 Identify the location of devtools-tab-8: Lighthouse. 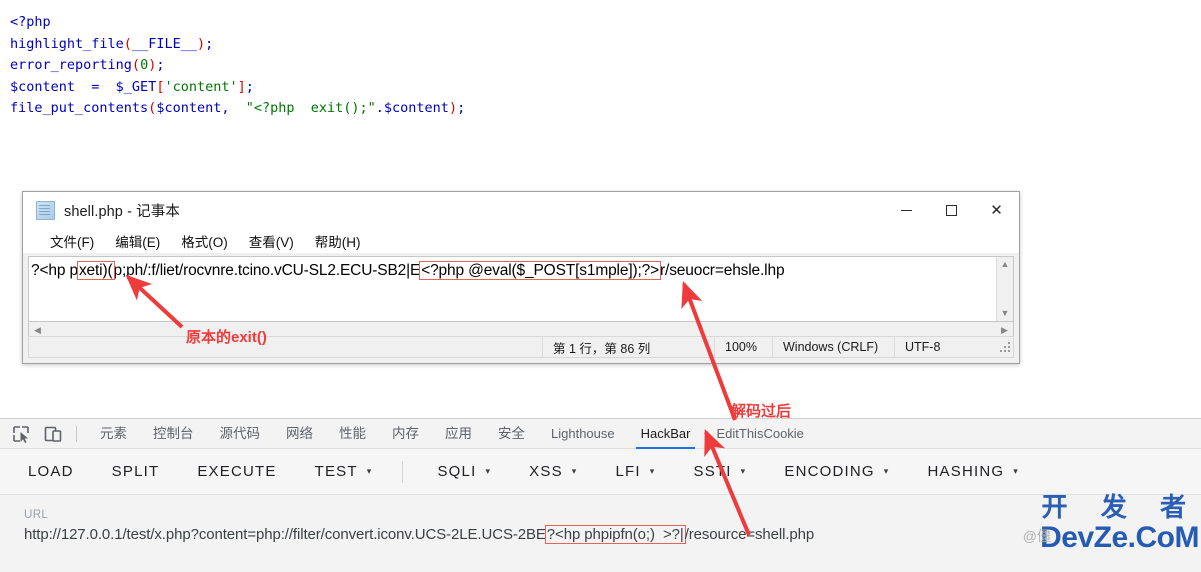
(583, 434).